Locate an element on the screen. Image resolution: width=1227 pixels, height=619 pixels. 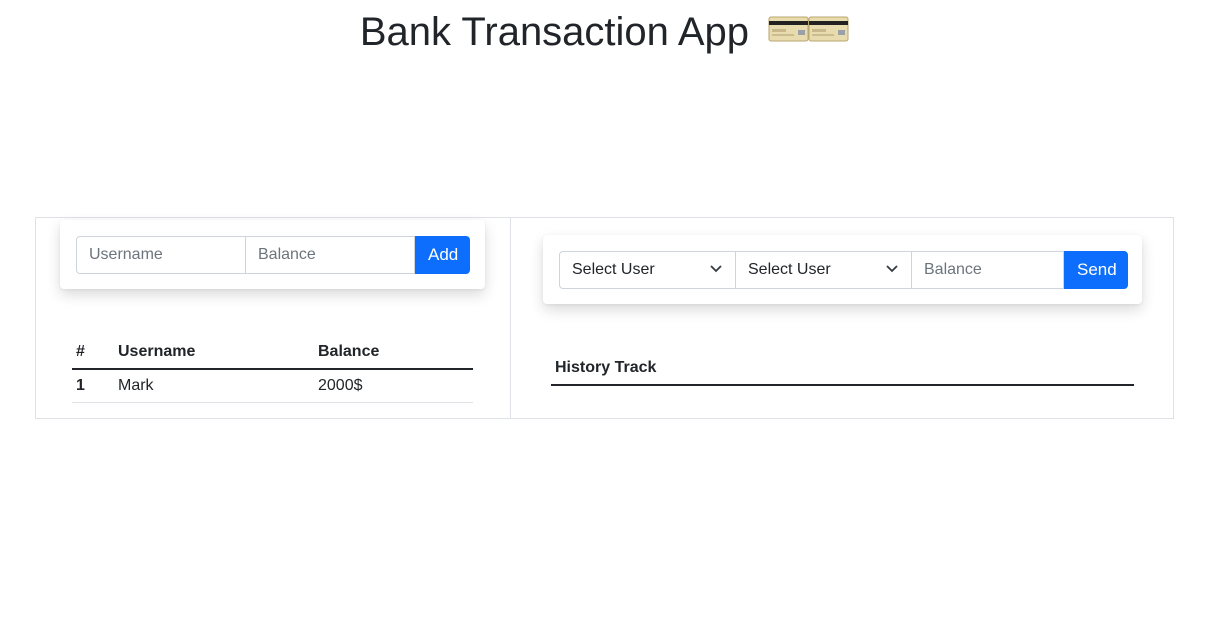
app-title-text: Bank Transaction App is located at coordinates (554, 32).